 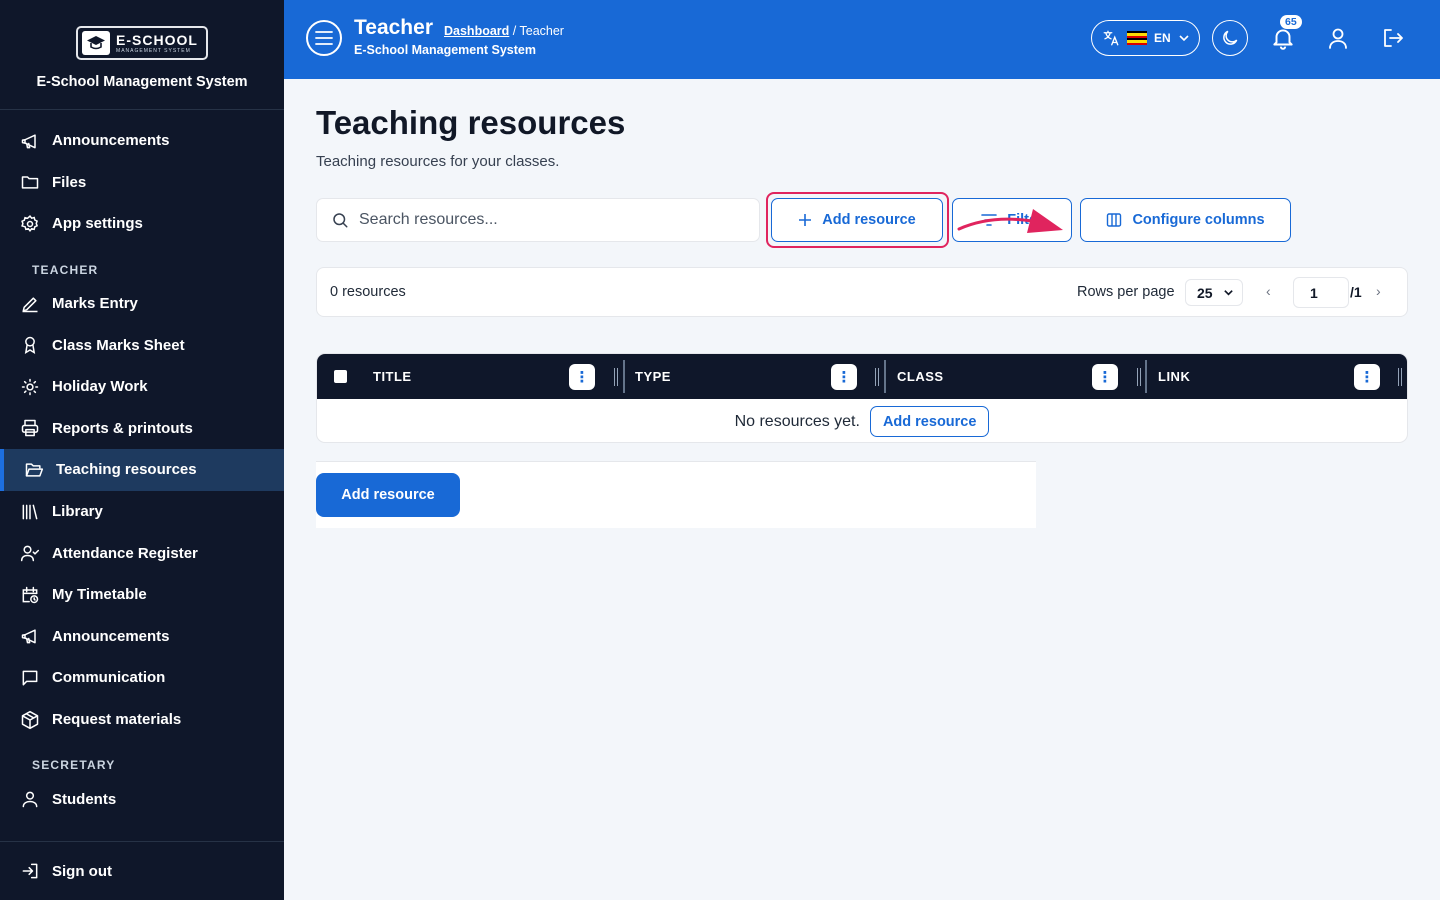 I want to click on rows-per-page-value: 25, so click(x=1205, y=292).